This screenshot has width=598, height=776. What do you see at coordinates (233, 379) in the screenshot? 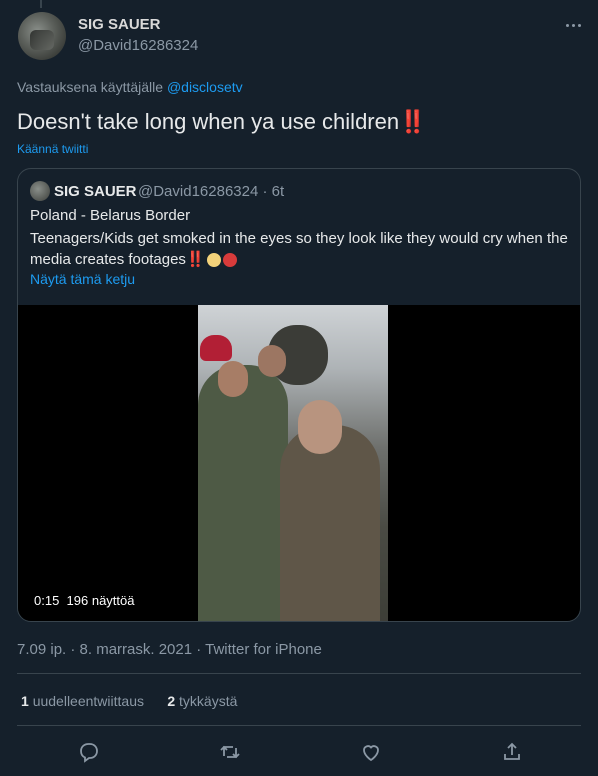
I see `video-face-left` at bounding box center [233, 379].